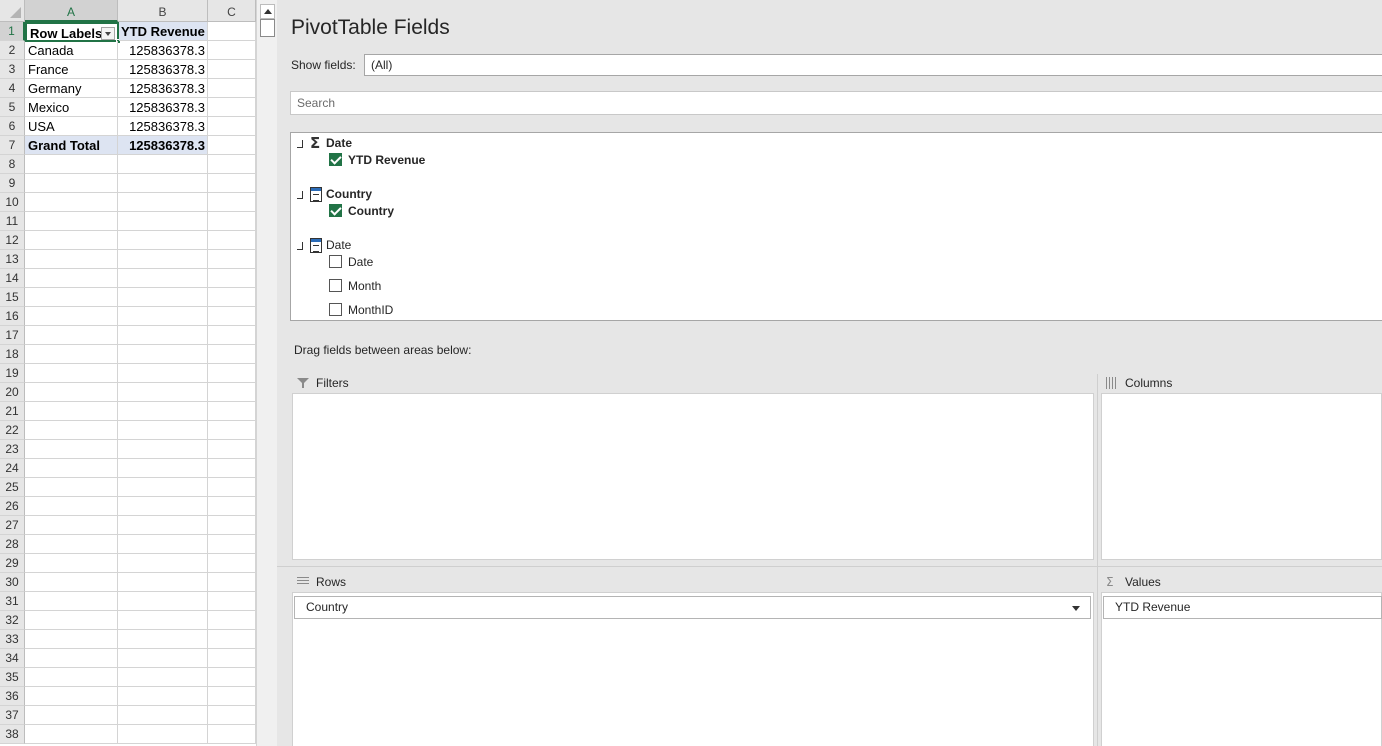  Describe the element at coordinates (71, 69) in the screenshot. I see `pivot-row-label: France` at that location.